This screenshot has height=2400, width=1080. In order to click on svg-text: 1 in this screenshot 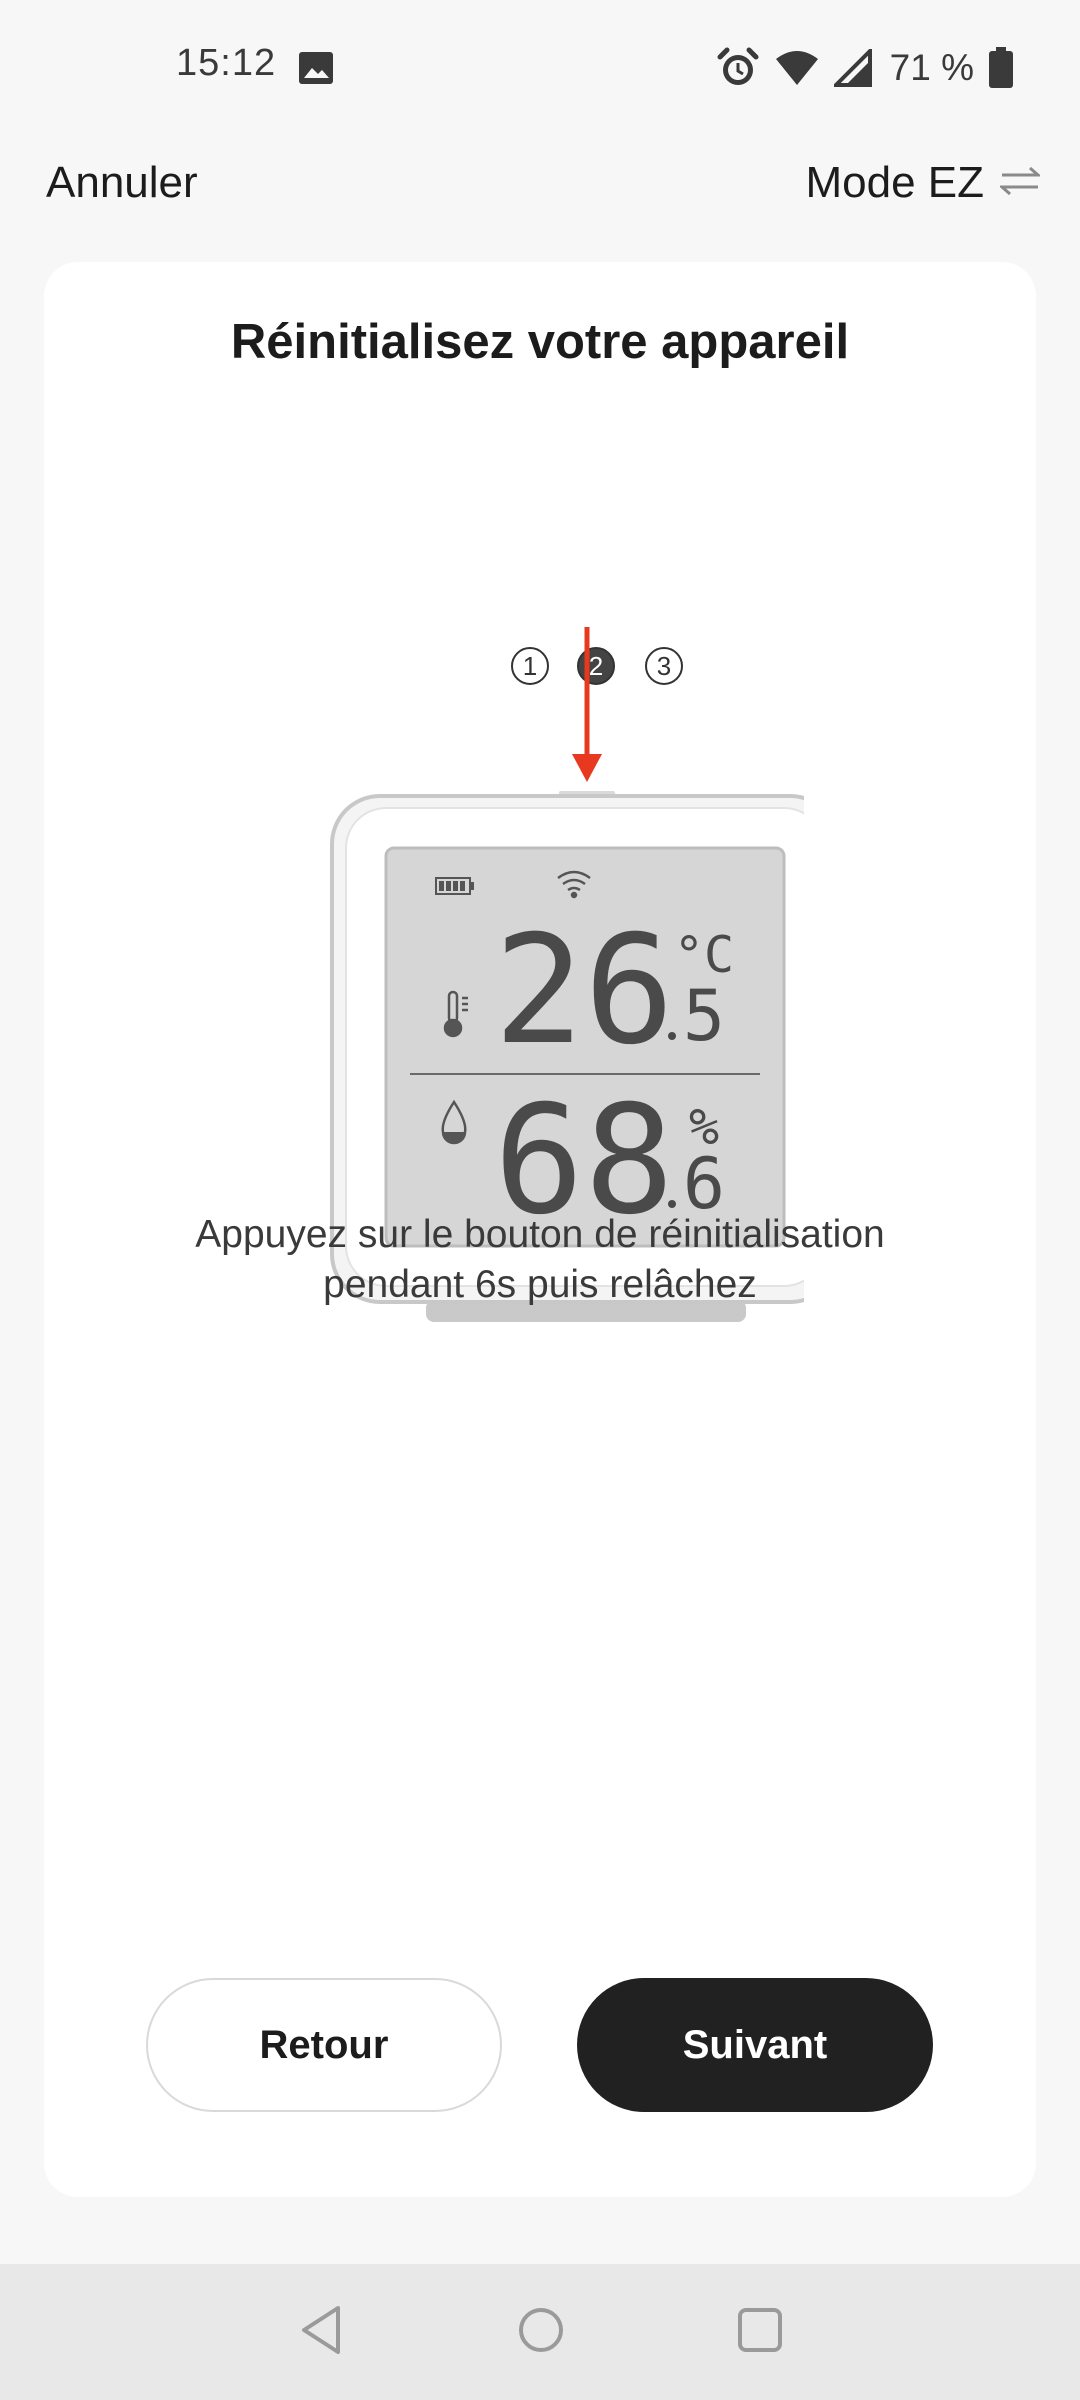, I will do `click(530, 666)`.